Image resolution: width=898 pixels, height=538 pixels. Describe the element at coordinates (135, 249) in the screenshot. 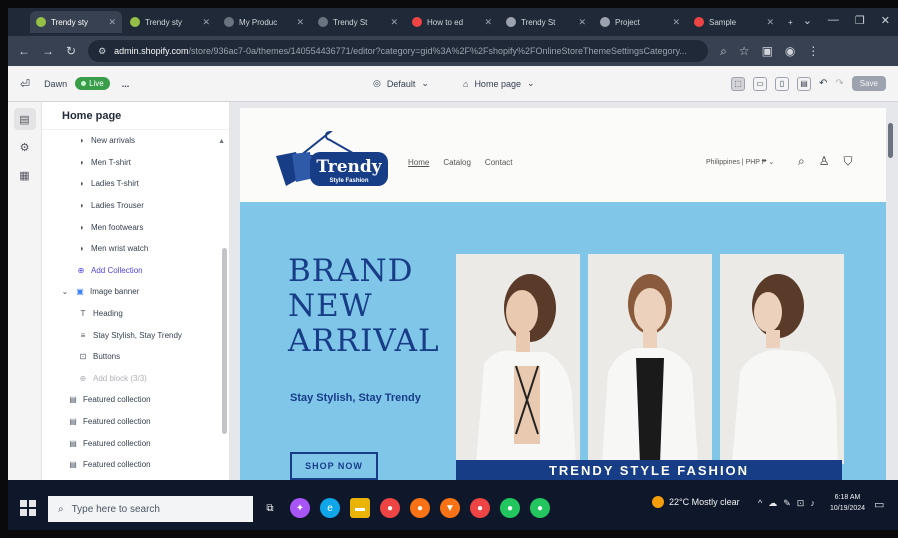

I see `sidebar-item: ◑ Men wrist watch` at that location.